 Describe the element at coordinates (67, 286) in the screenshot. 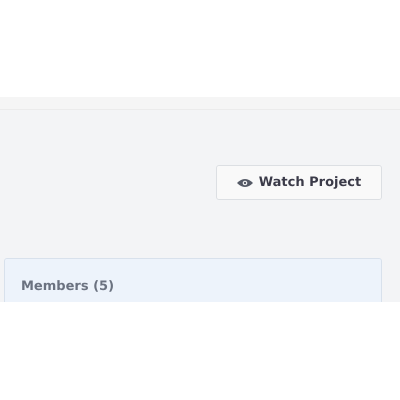

I see `panel-title: Members (5)` at that location.